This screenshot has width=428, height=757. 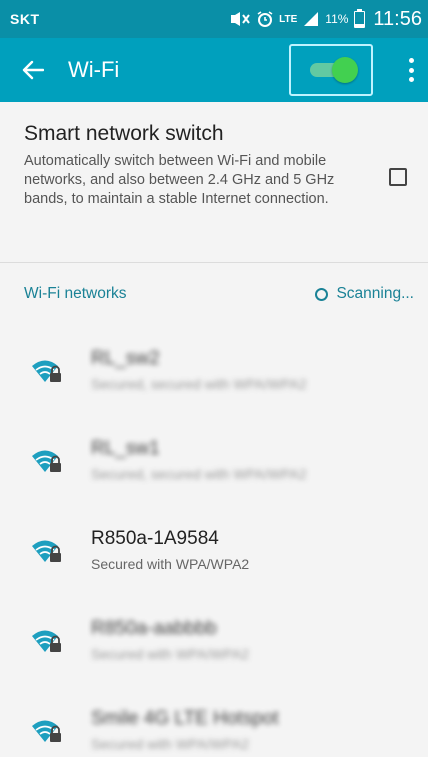 What do you see at coordinates (154, 628) in the screenshot?
I see `network-name: R850a-aabbbb` at bounding box center [154, 628].